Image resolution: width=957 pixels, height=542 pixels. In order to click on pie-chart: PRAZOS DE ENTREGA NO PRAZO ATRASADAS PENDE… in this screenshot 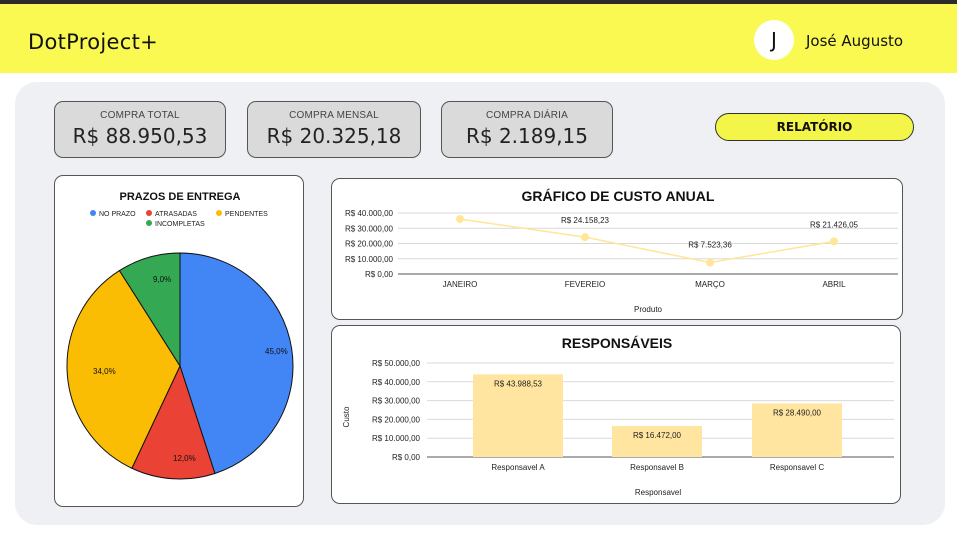, I will do `click(180, 335)`.